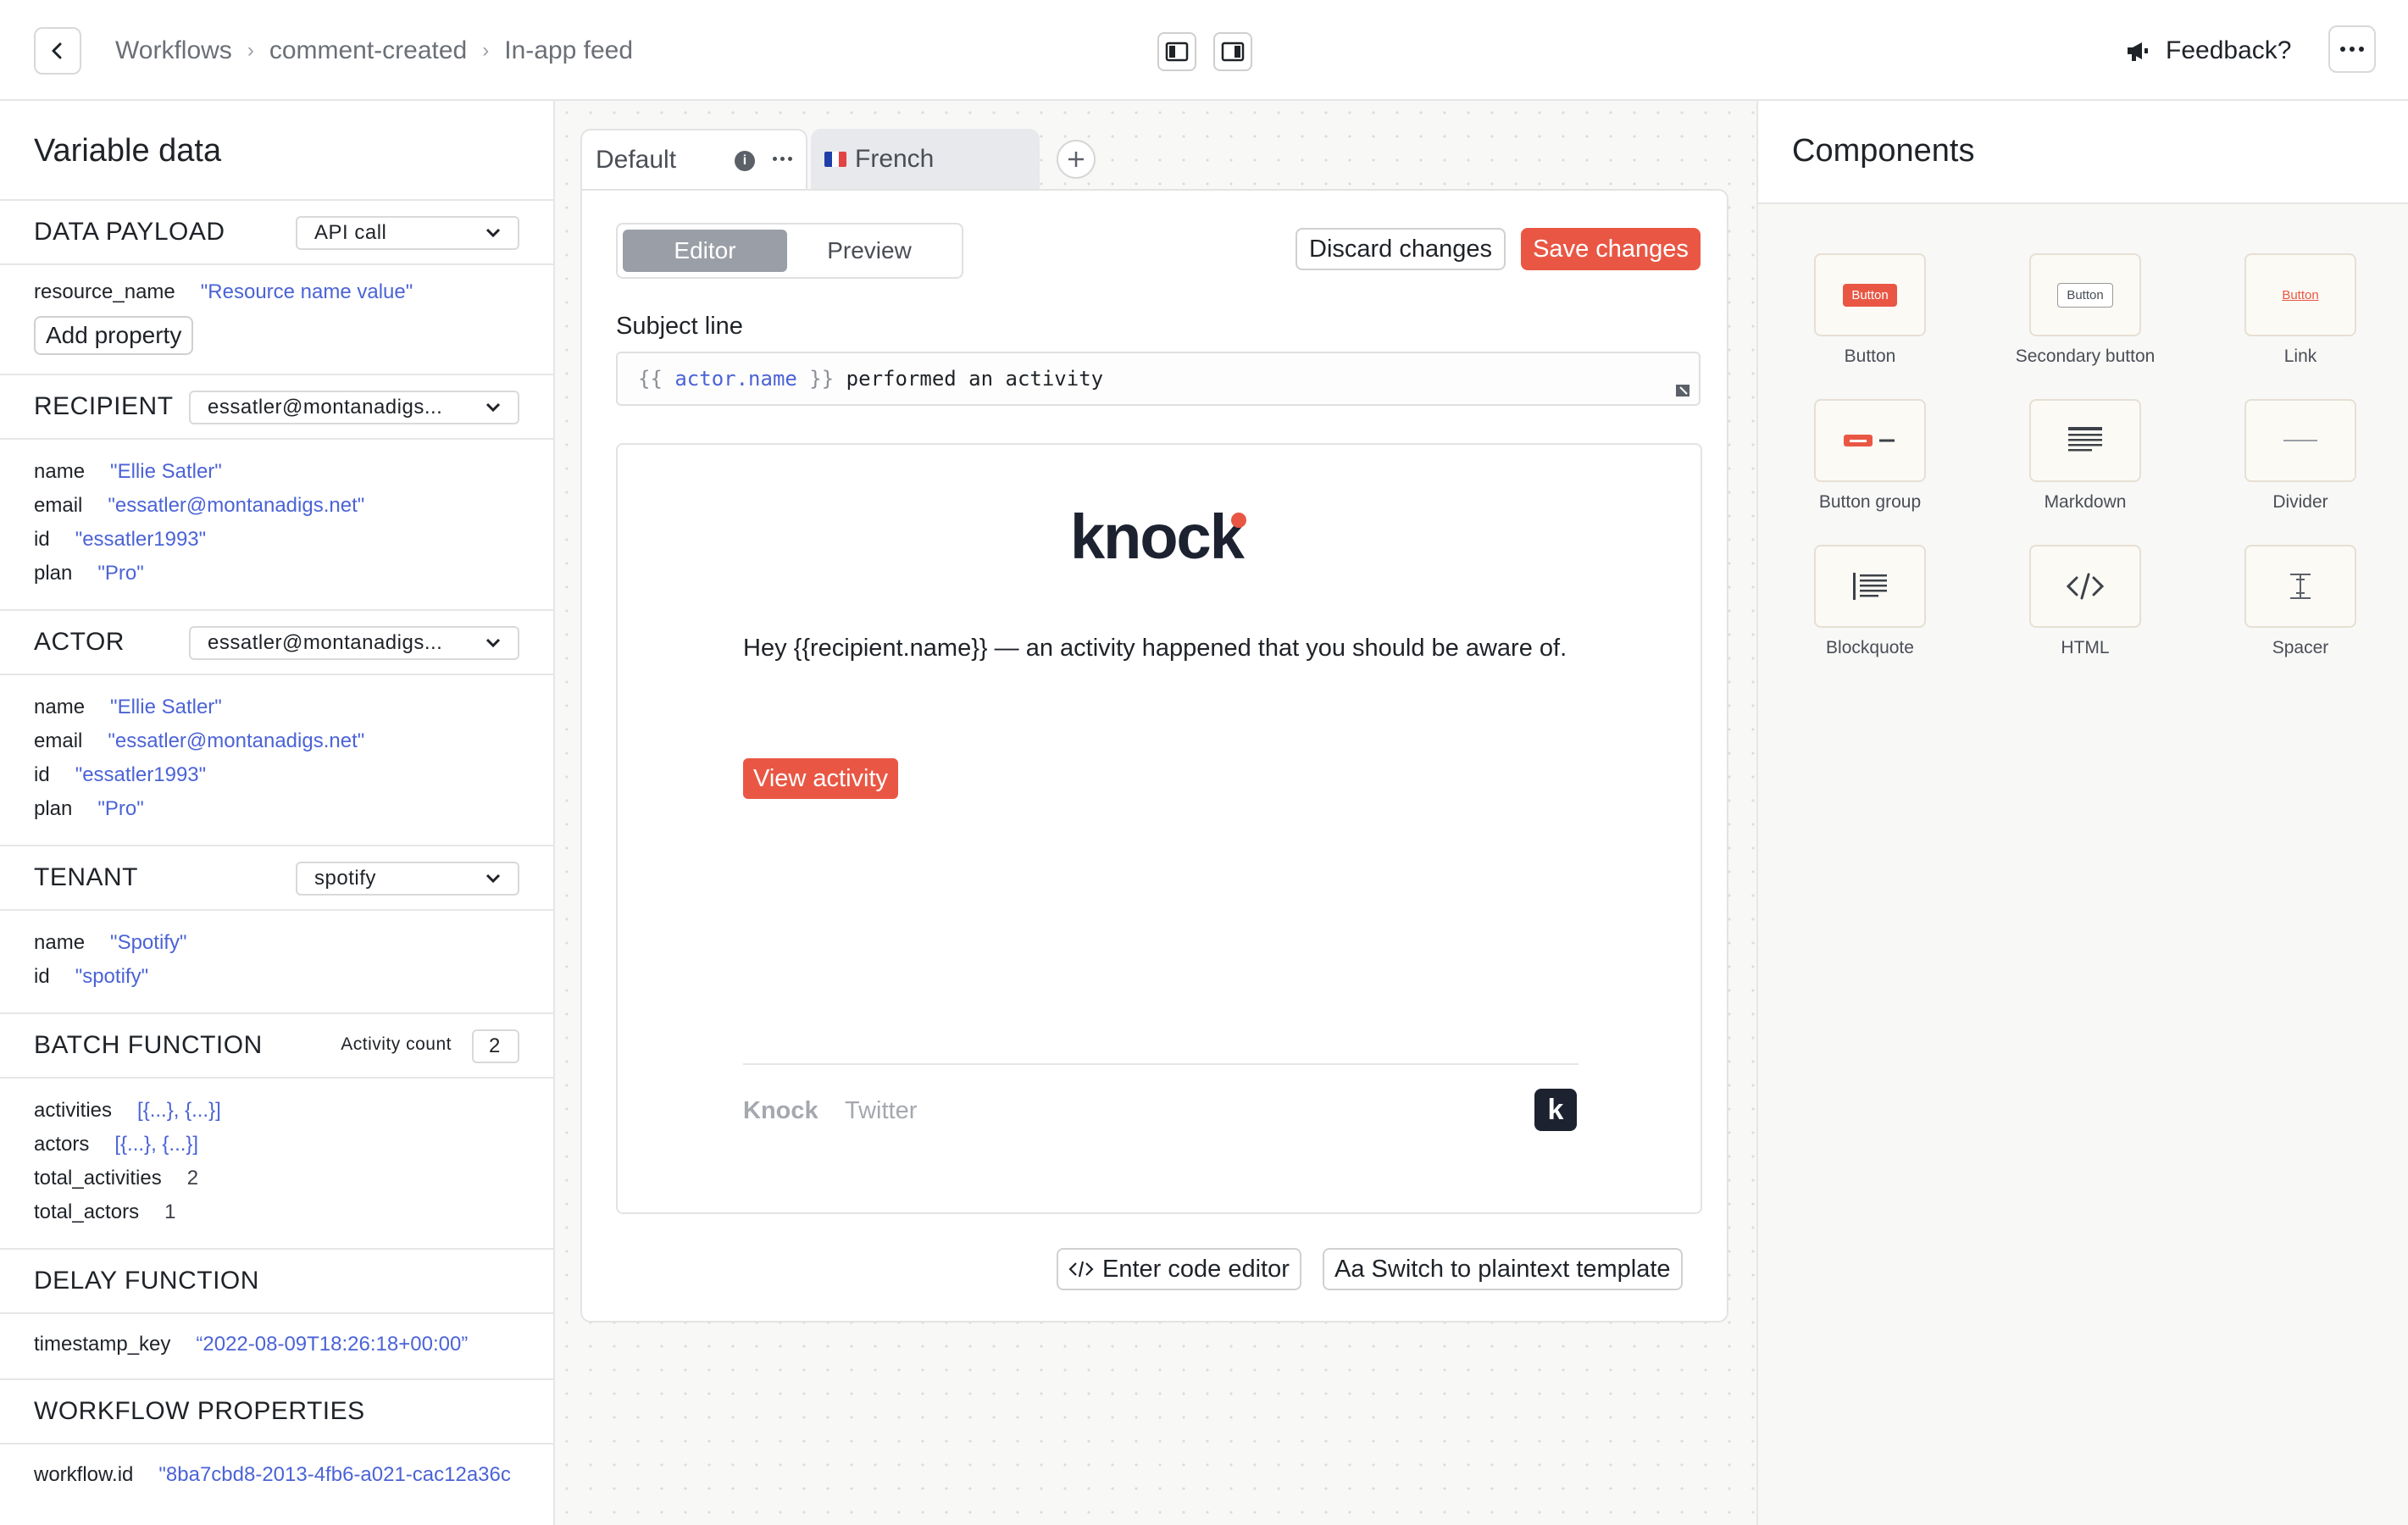 Image resolution: width=2408 pixels, height=1525 pixels. I want to click on subject-line-input: {{ actor.name }} performed an activity, so click(1158, 379).